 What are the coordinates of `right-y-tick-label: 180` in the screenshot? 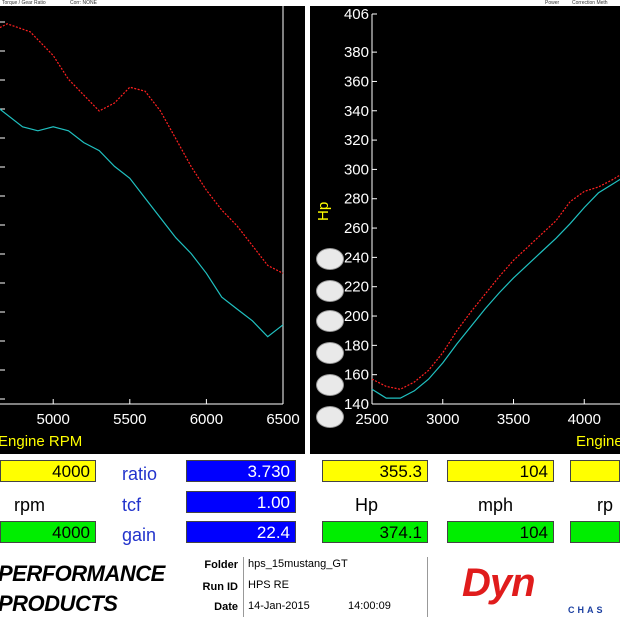 It's located at (356, 345).